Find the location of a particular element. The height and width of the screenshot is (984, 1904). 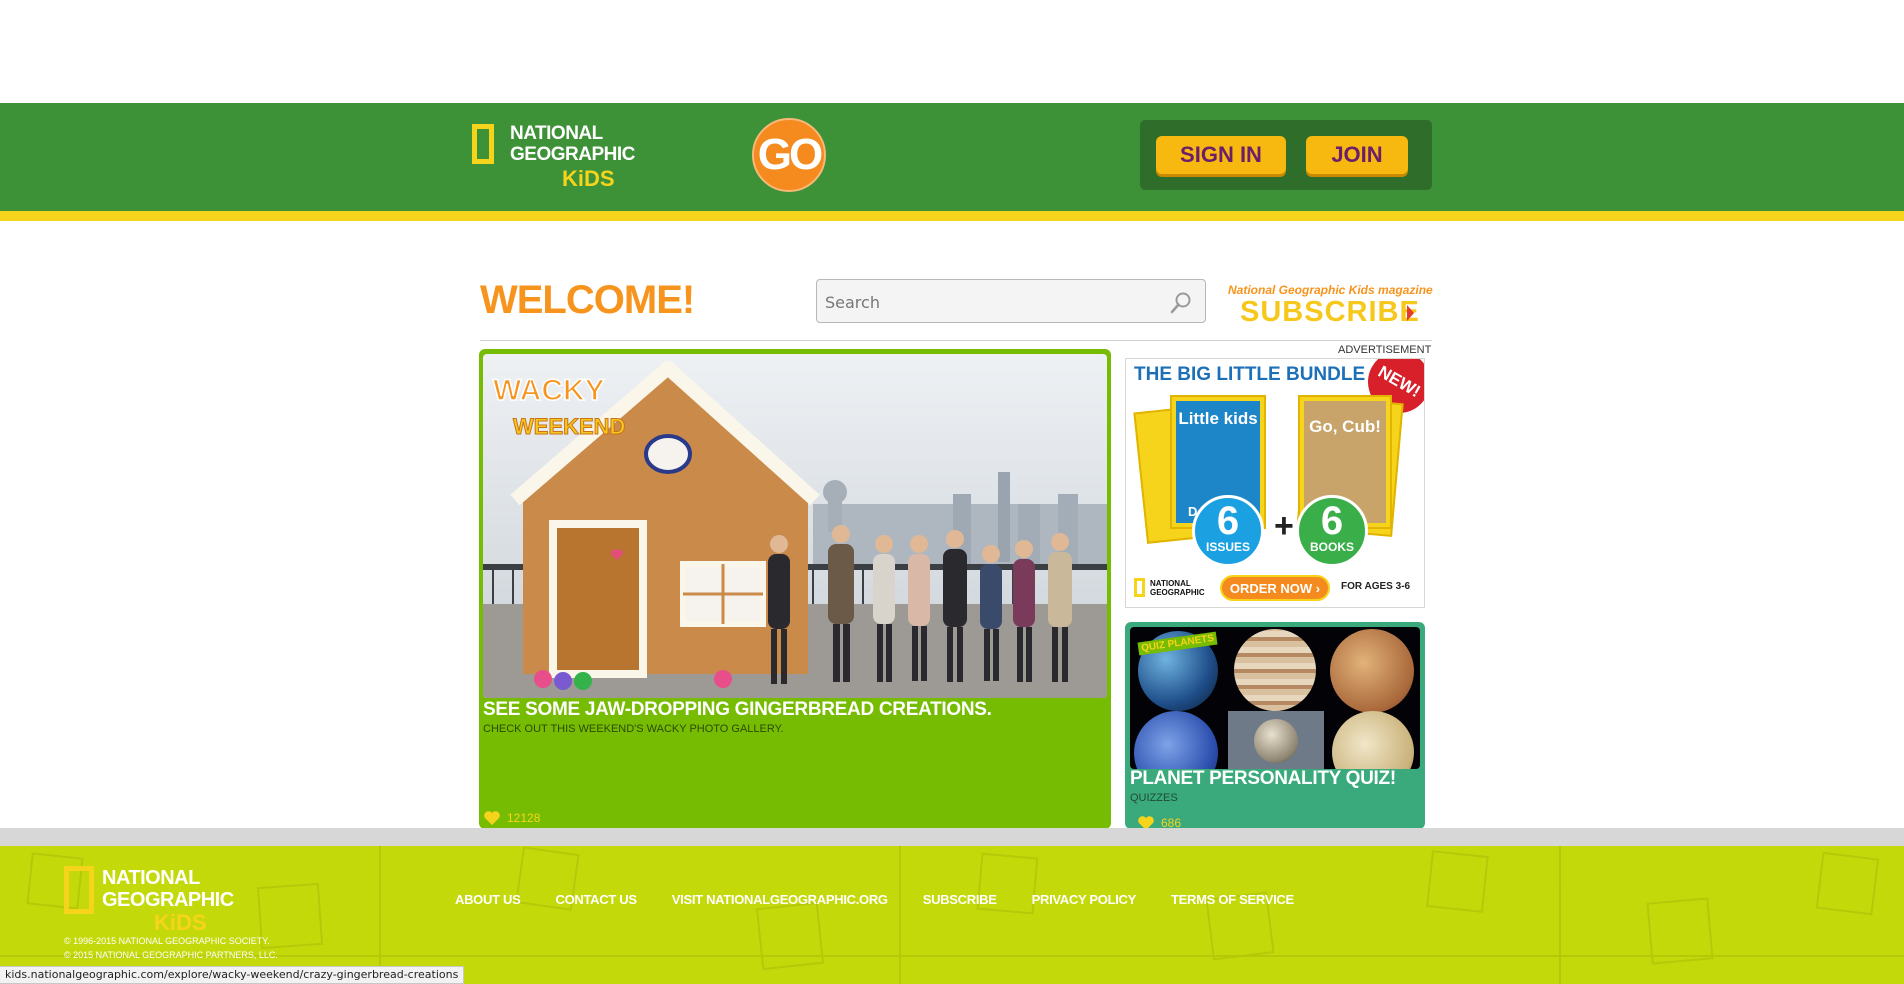

search-box is located at coordinates (1011, 301).